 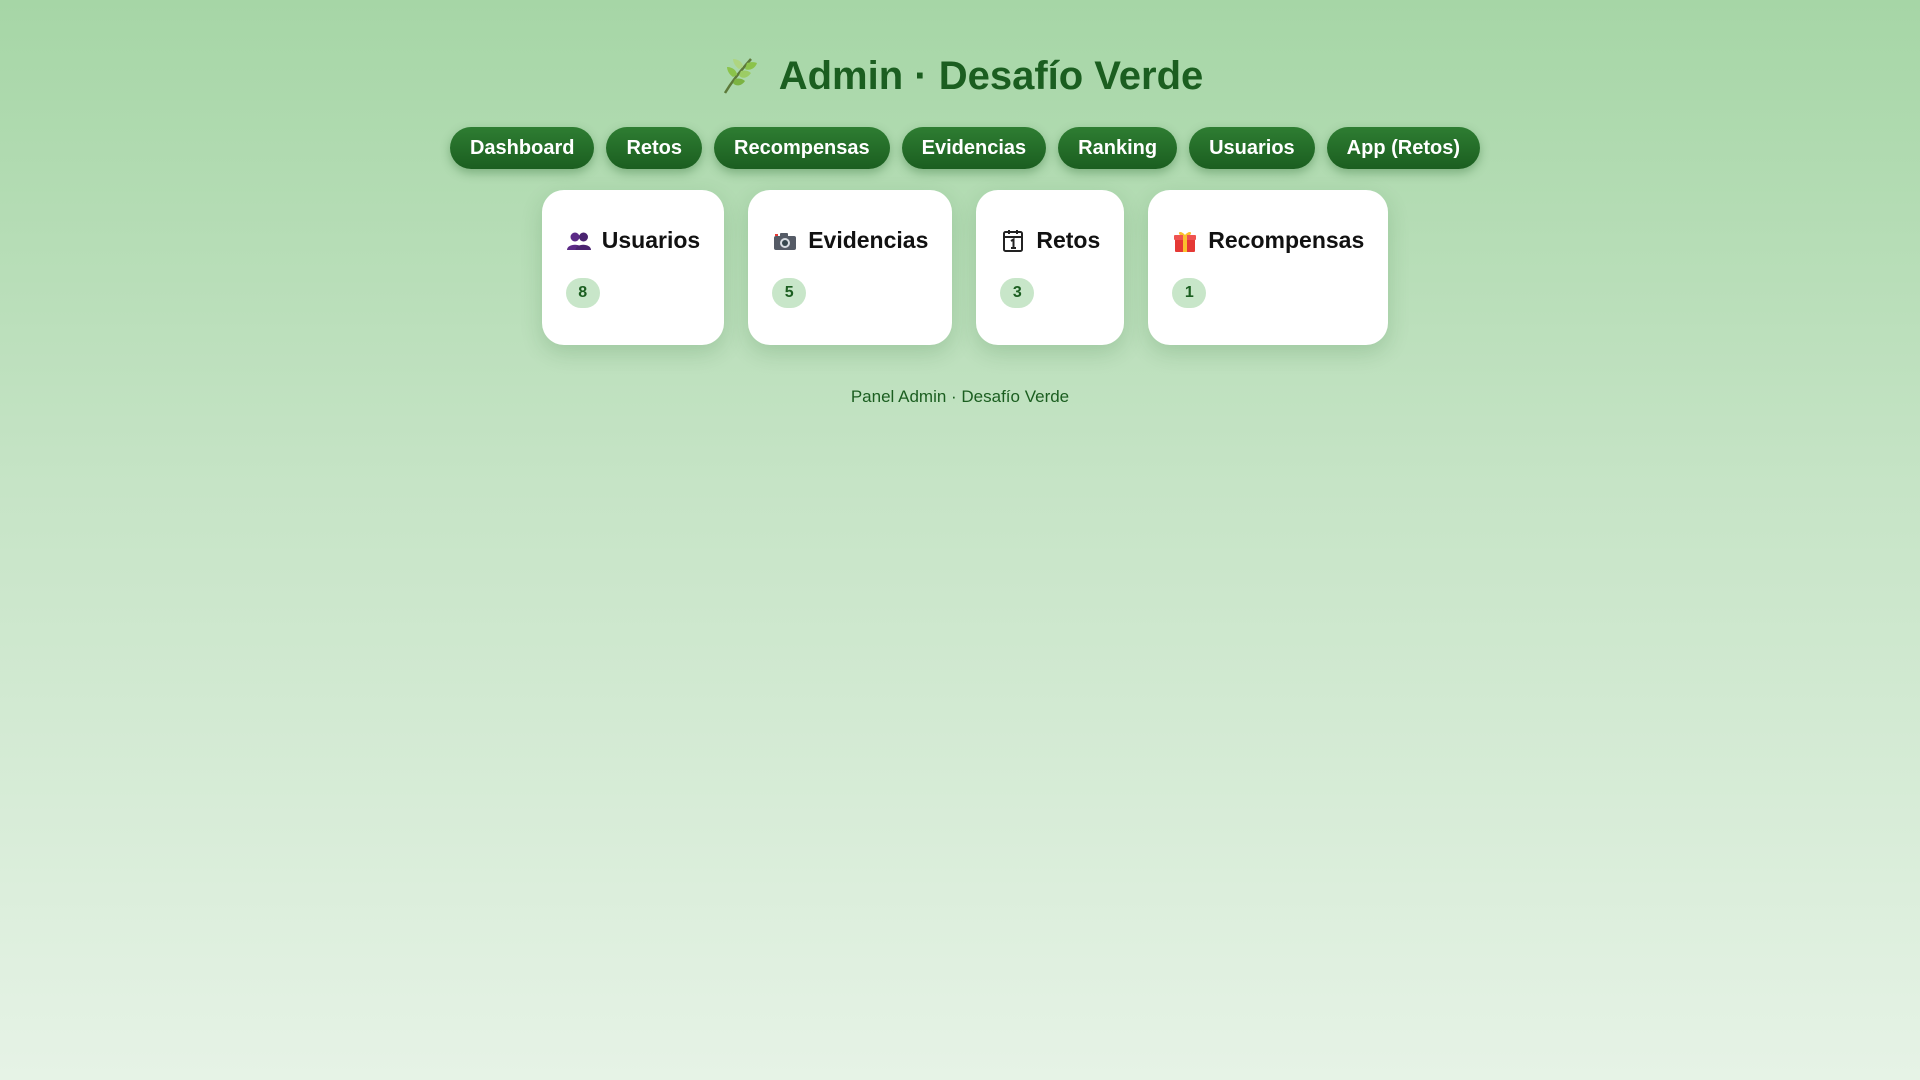 I want to click on nav-retos-button: Retos, so click(x=654, y=148).